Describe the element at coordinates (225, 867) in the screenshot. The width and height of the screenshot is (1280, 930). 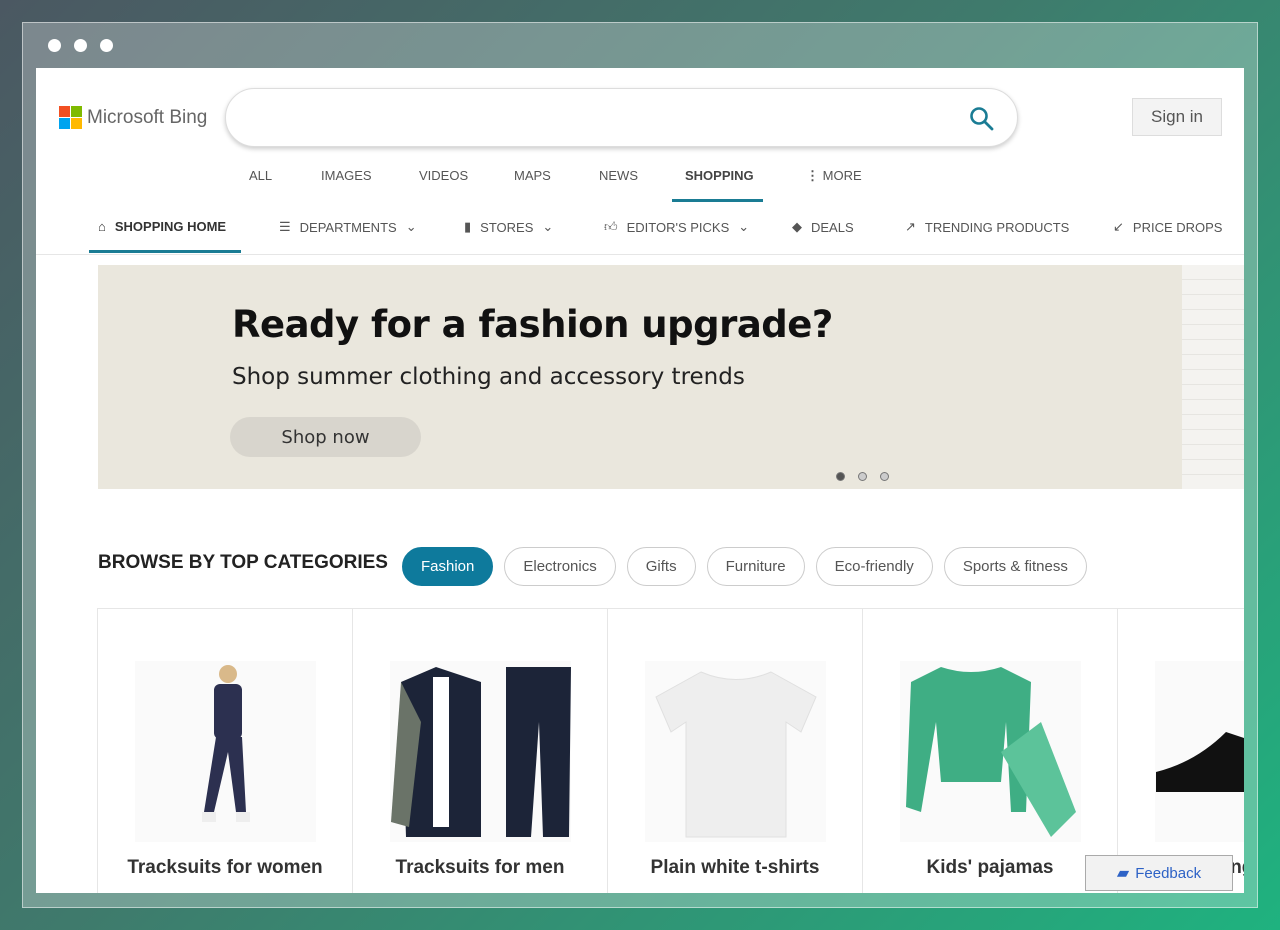
I see `product-label: Tracksuits for women` at that location.